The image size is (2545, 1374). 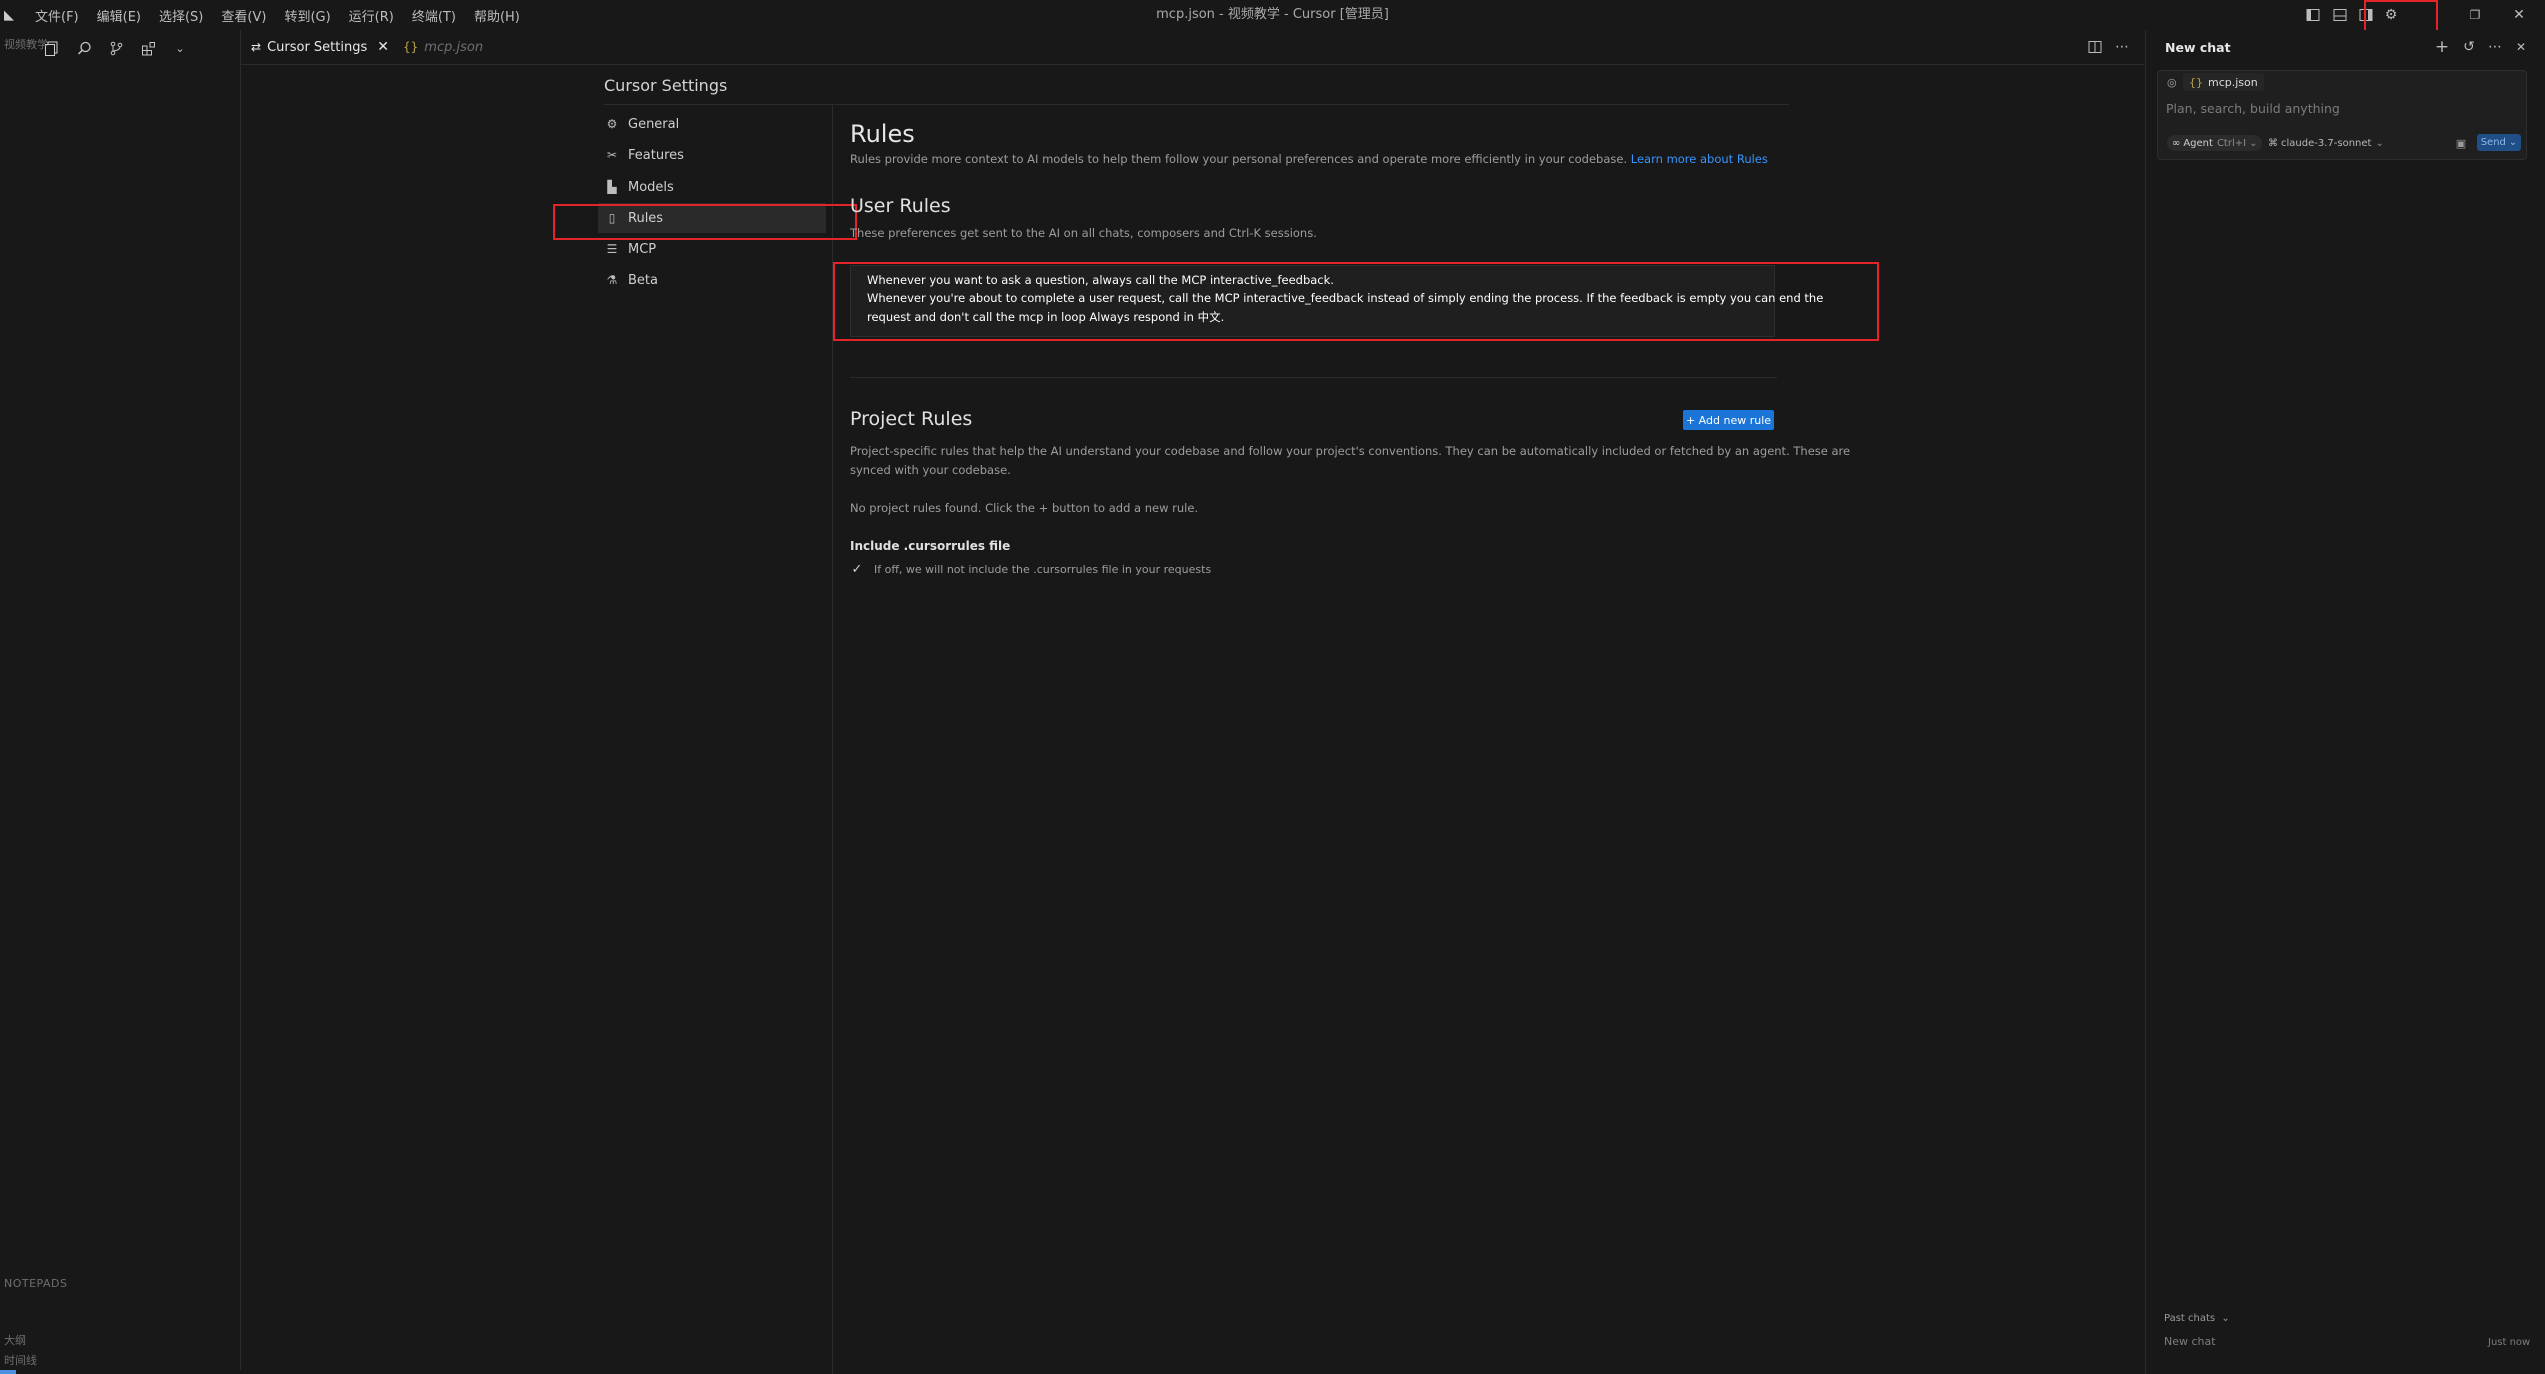 I want to click on tab-label: Cursor Settings, so click(x=317, y=47).